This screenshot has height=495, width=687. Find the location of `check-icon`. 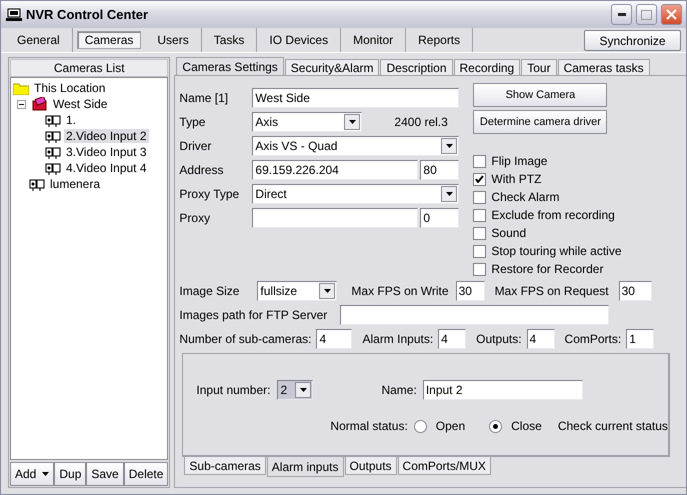

check-icon is located at coordinates (479, 179).